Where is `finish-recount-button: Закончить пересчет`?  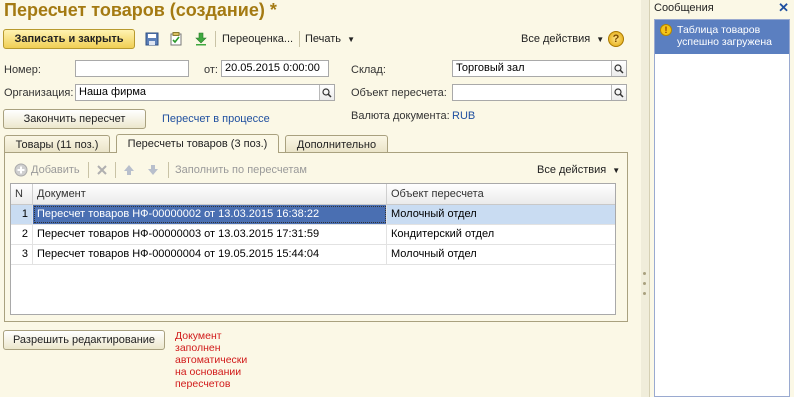
finish-recount-button: Закончить пересчет is located at coordinates (74, 119).